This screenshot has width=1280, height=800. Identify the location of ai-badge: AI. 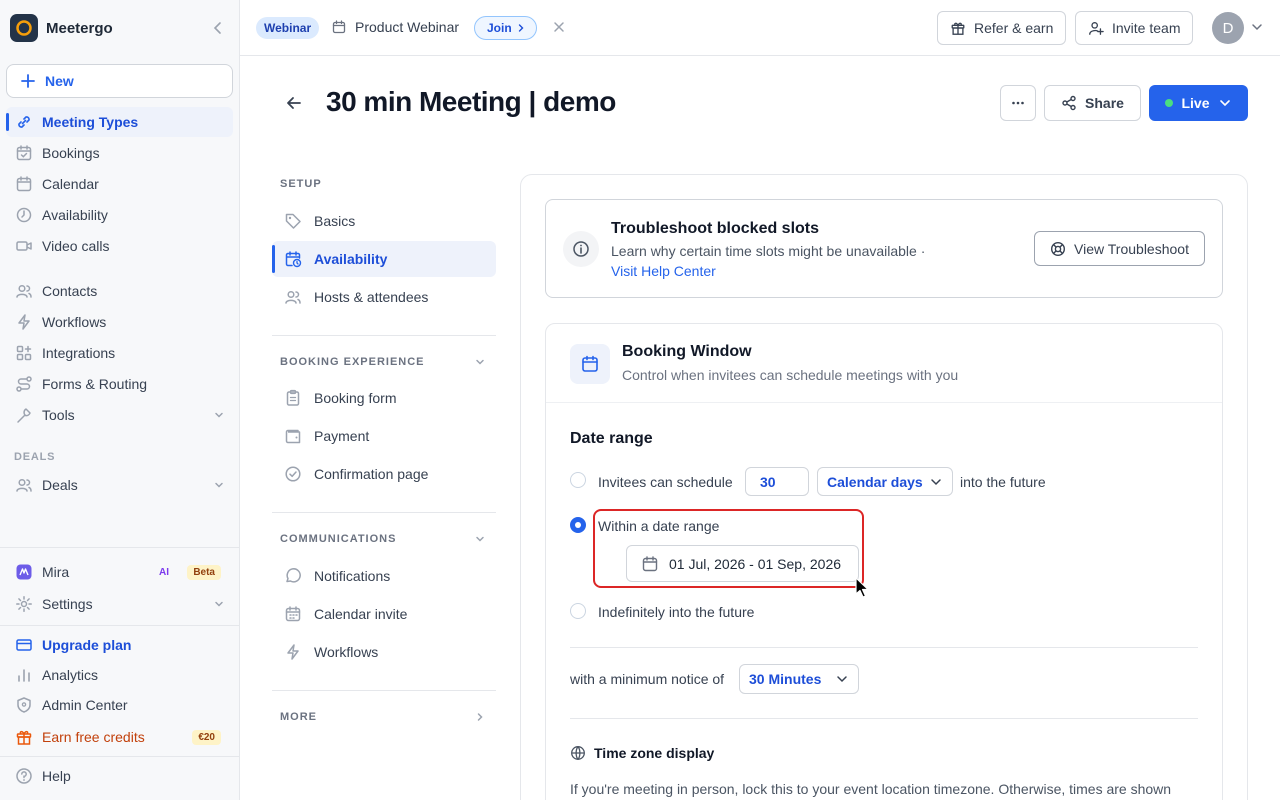
(164, 572).